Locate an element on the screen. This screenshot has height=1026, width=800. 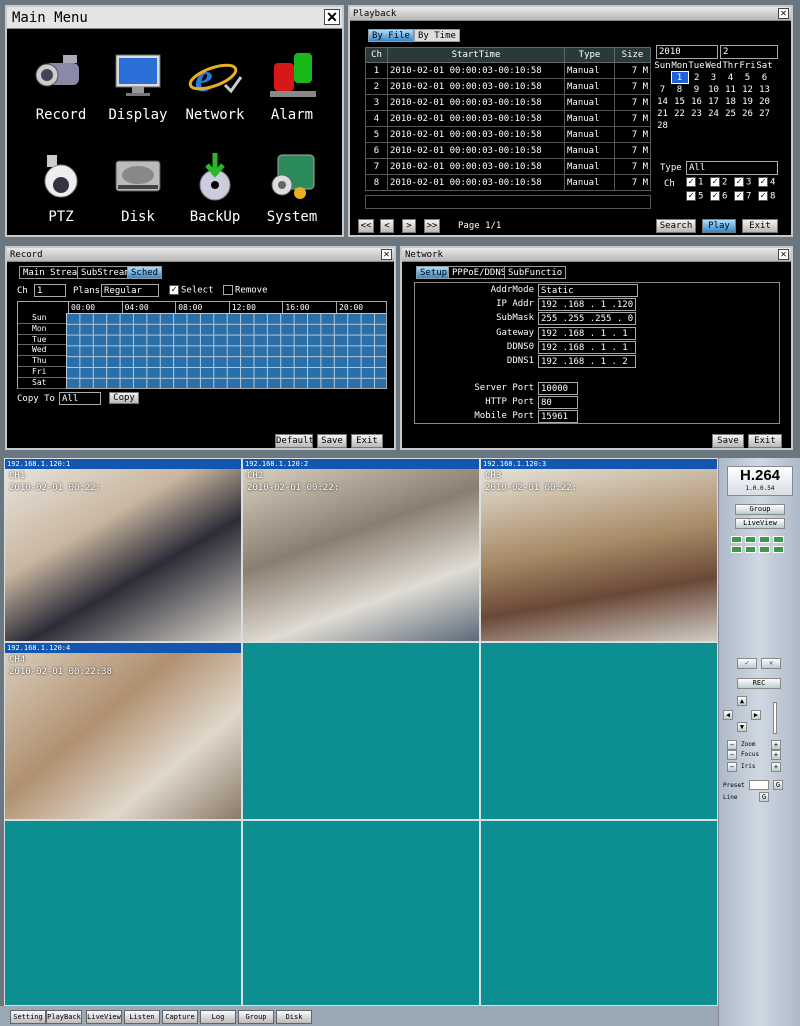
type-select: All is located at coordinates (732, 168).